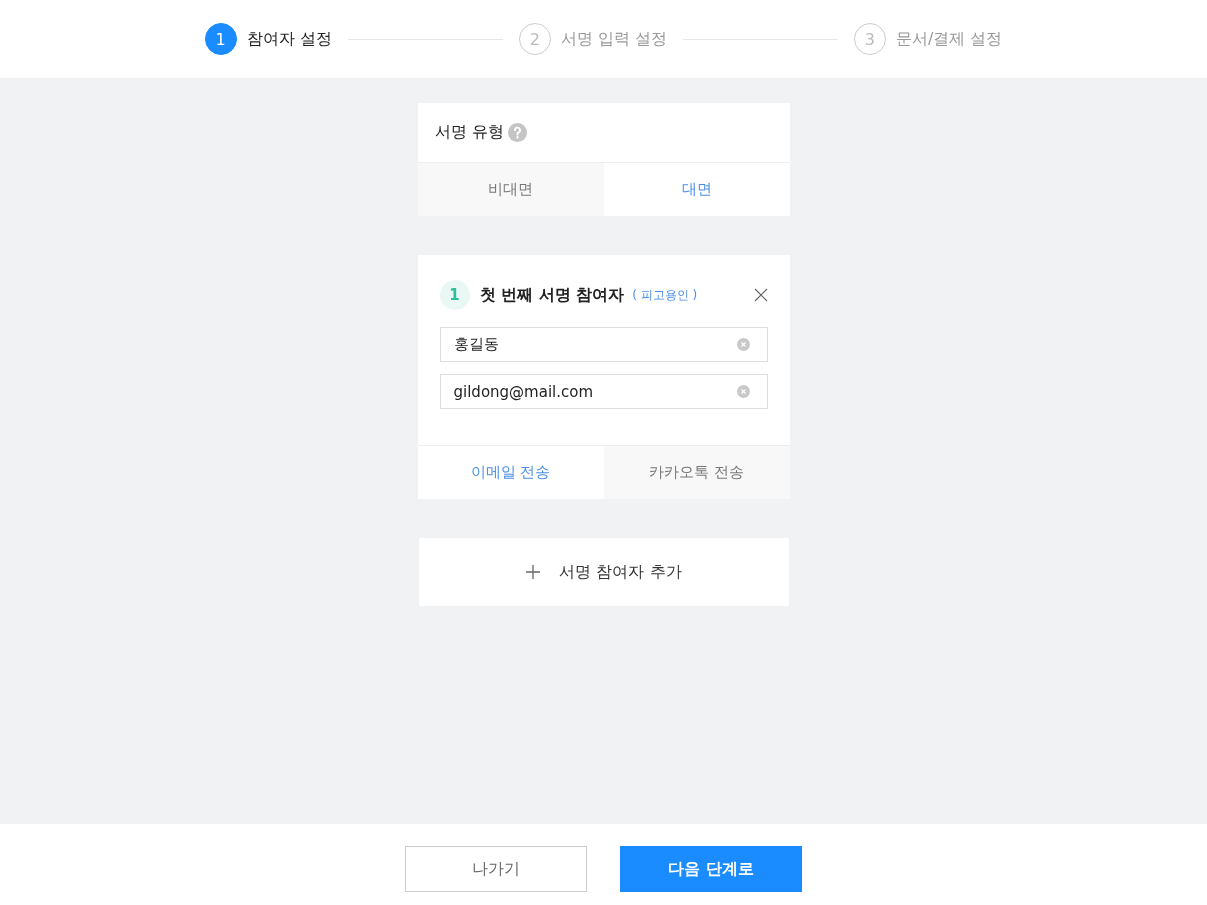 The width and height of the screenshot is (1207, 905). What do you see at coordinates (220, 39) in the screenshot?
I see `step-number: 1` at bounding box center [220, 39].